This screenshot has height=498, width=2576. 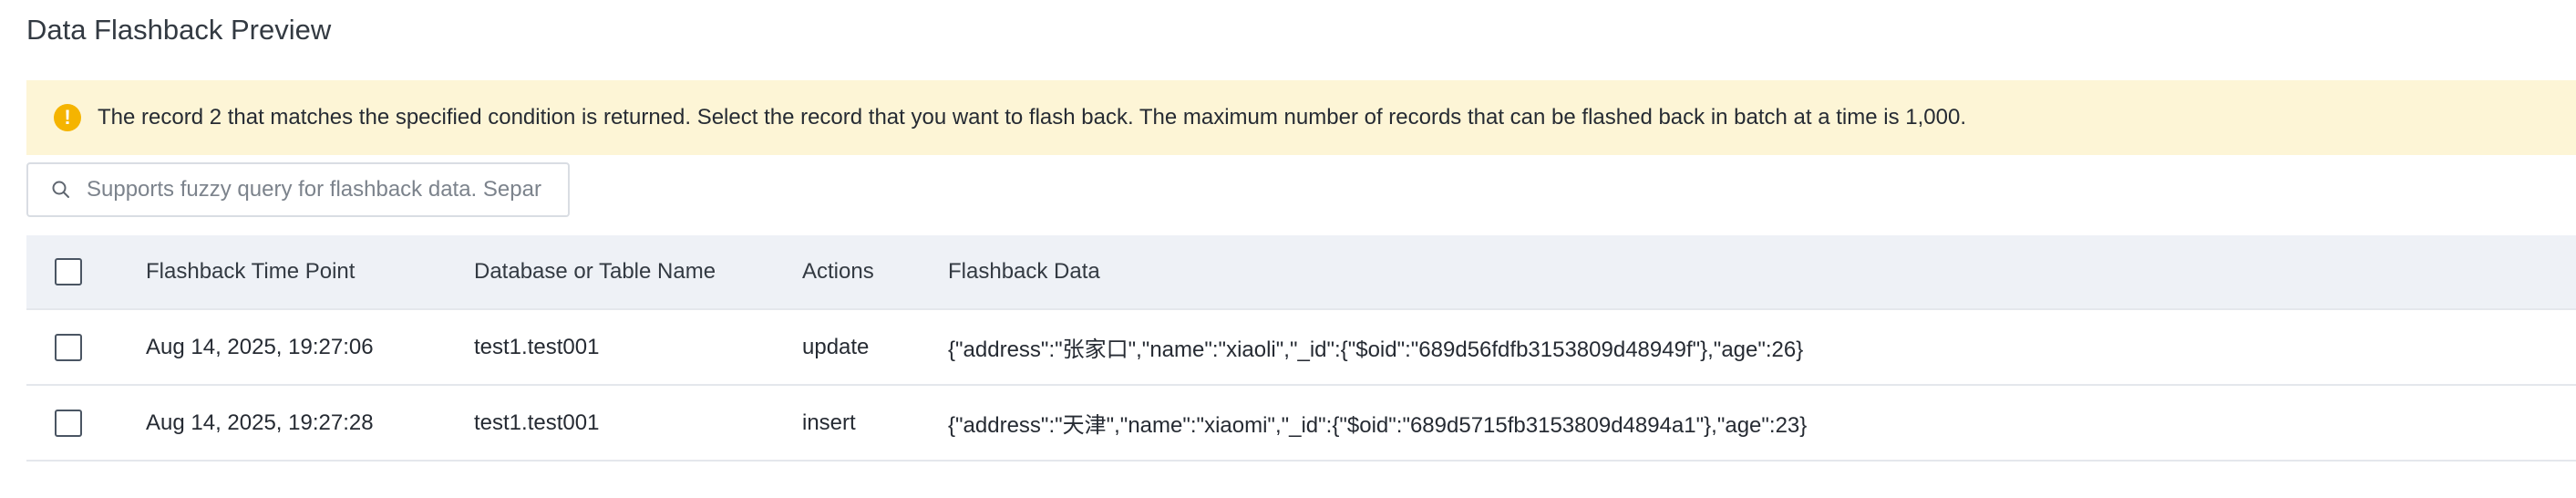 What do you see at coordinates (250, 271) in the screenshot?
I see `column-header-time: Flashback Time Point` at bounding box center [250, 271].